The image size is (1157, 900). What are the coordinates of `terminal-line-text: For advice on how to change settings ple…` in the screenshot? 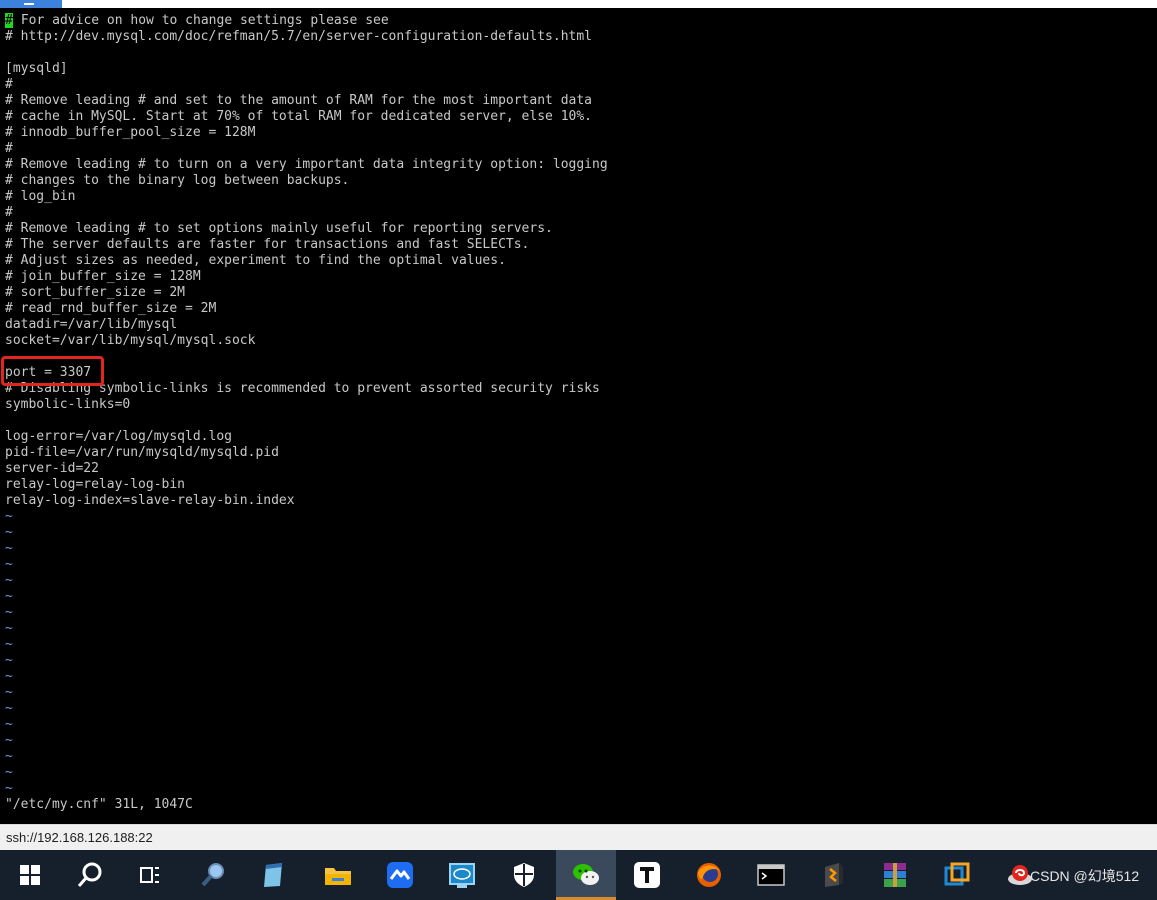 It's located at (201, 20).